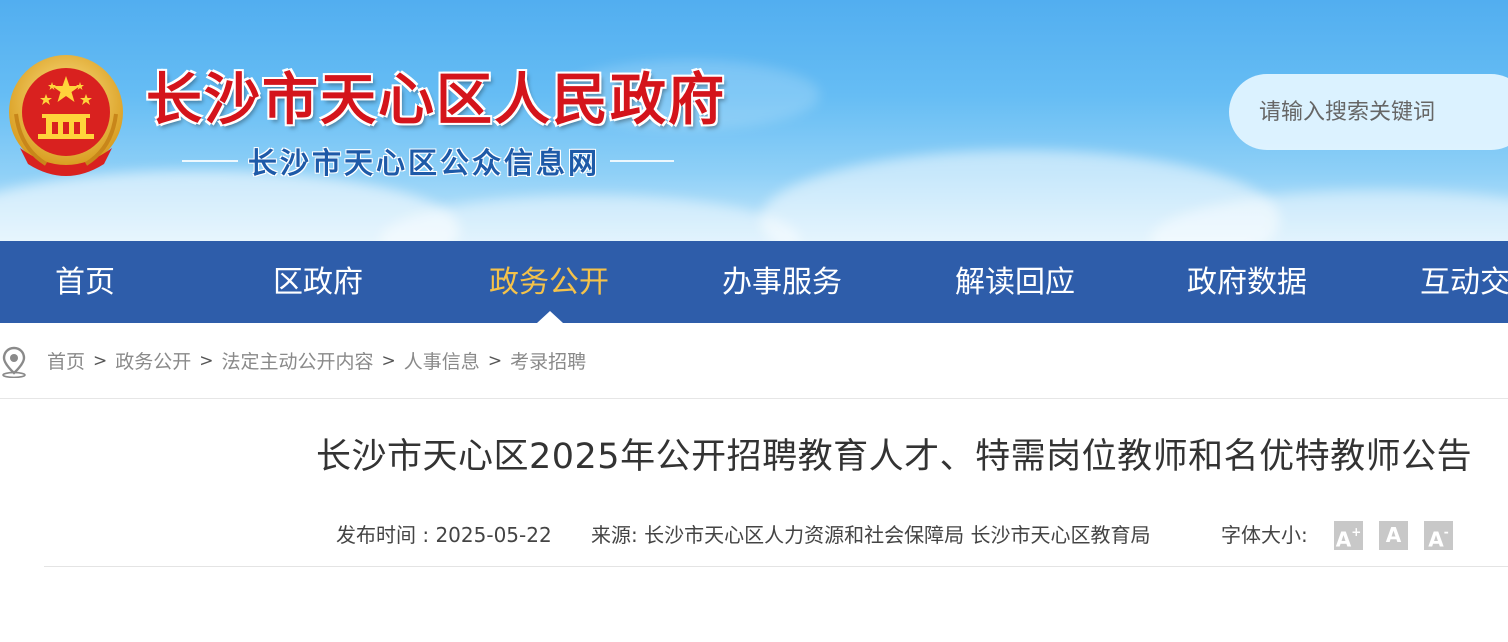 Image resolution: width=1508 pixels, height=642 pixels. Describe the element at coordinates (1247, 282) in the screenshot. I see `nav-item-government-data: 政府数据` at that location.